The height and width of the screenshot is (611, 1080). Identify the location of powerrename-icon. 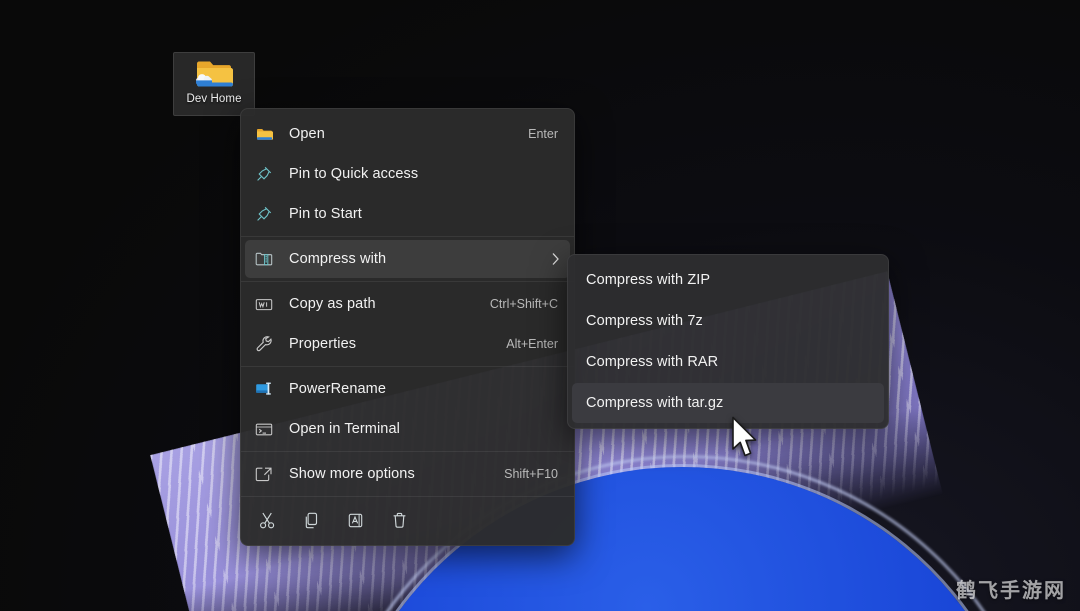
(264, 389).